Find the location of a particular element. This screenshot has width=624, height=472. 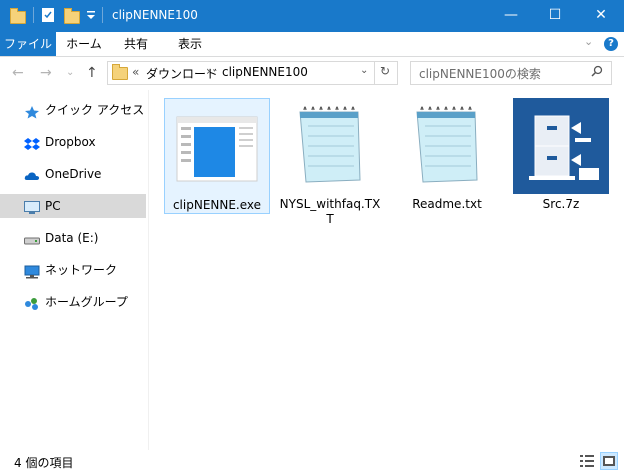

network-icon is located at coordinates (32, 271).